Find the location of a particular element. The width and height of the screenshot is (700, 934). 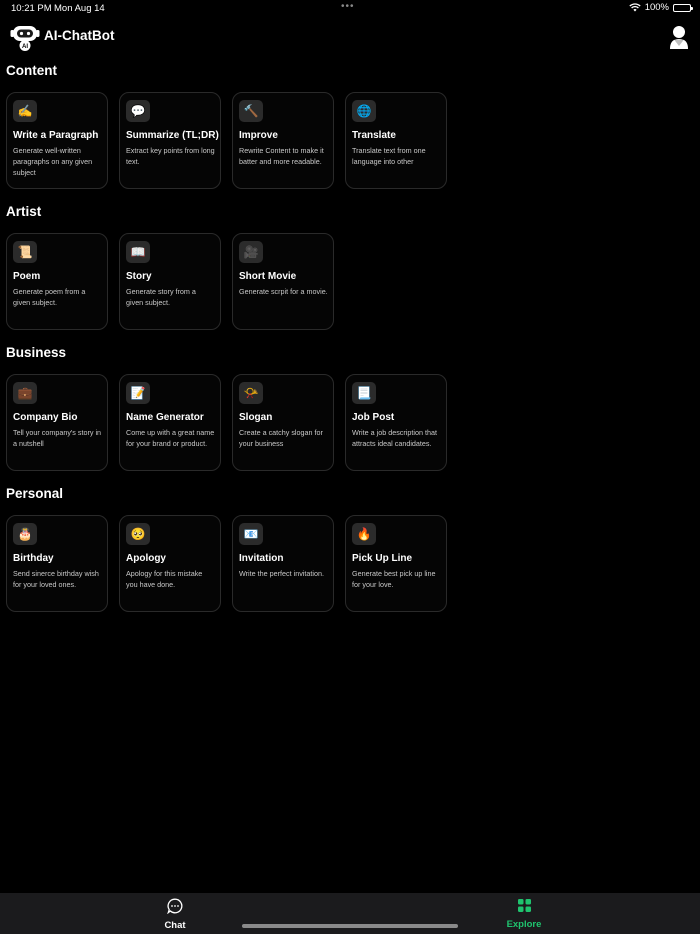

card-title: Name Generator is located at coordinates (165, 417).